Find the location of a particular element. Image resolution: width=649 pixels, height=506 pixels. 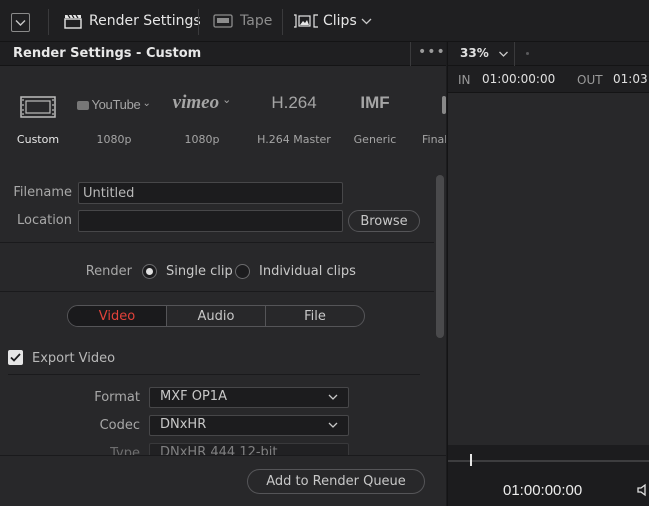

more-options-icon: ••• is located at coordinates (431, 52).